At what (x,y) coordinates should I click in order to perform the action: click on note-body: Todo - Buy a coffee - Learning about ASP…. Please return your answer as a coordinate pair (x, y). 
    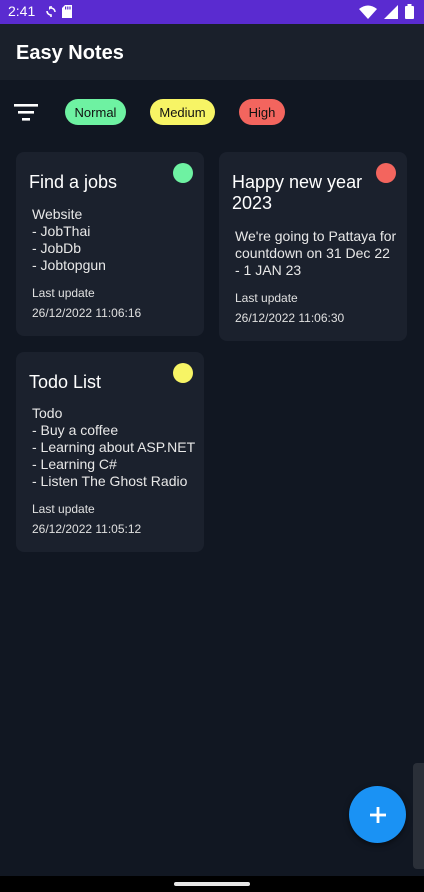
    Looking at the image, I should click on (114, 447).